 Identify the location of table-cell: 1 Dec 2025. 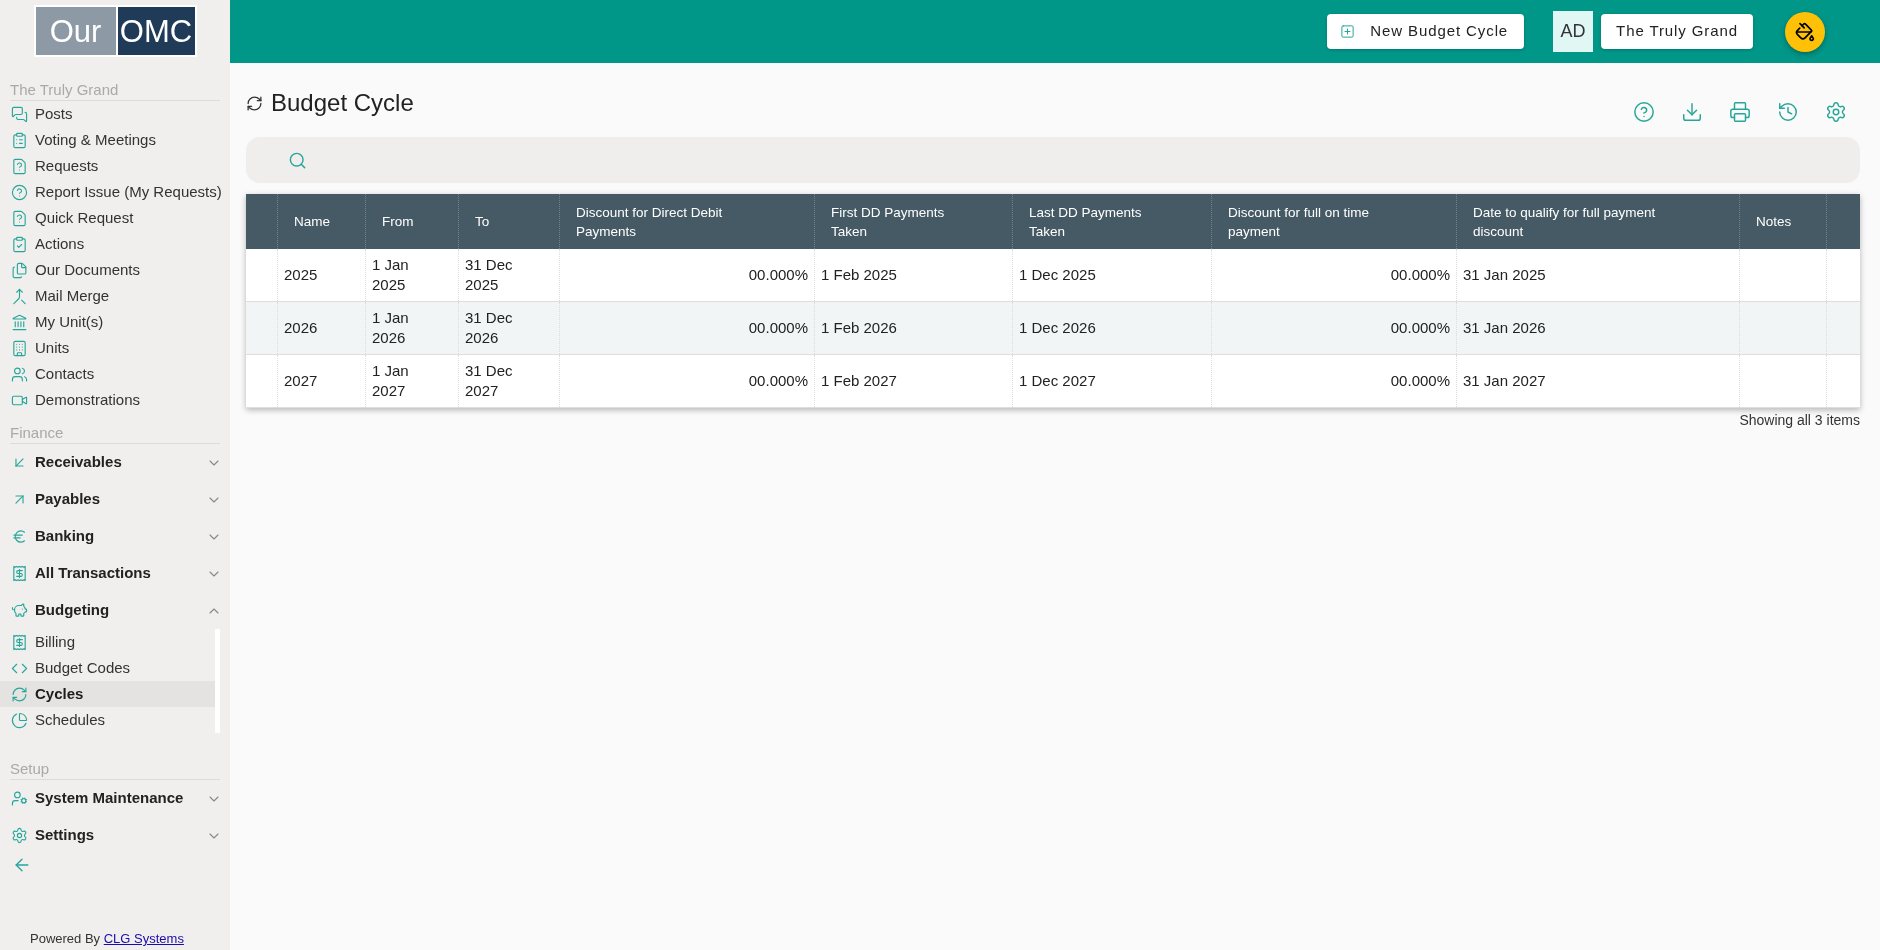
(1057, 275).